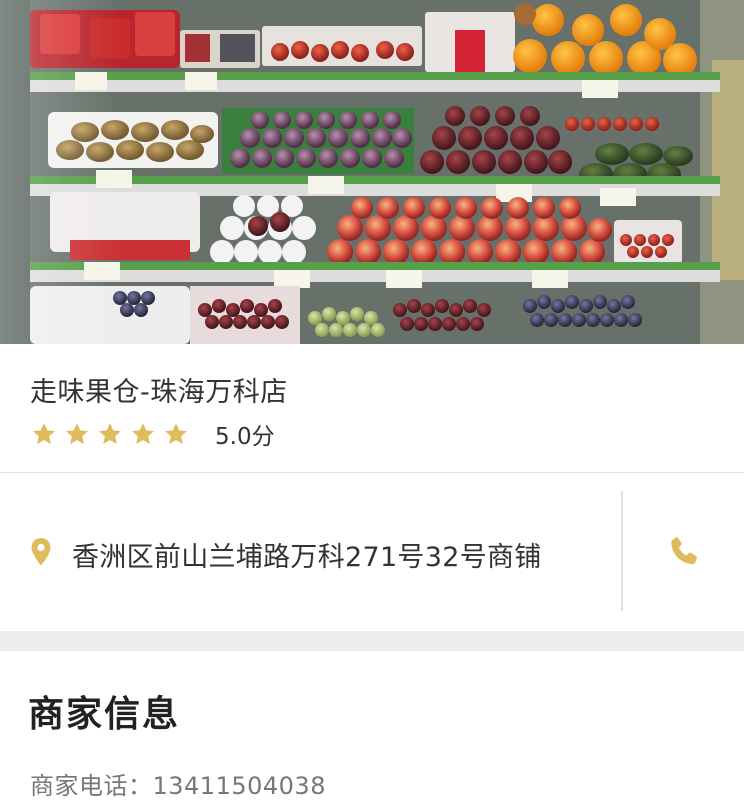  What do you see at coordinates (239, 786) in the screenshot?
I see `merchant-phone-number: 13411504038` at bounding box center [239, 786].